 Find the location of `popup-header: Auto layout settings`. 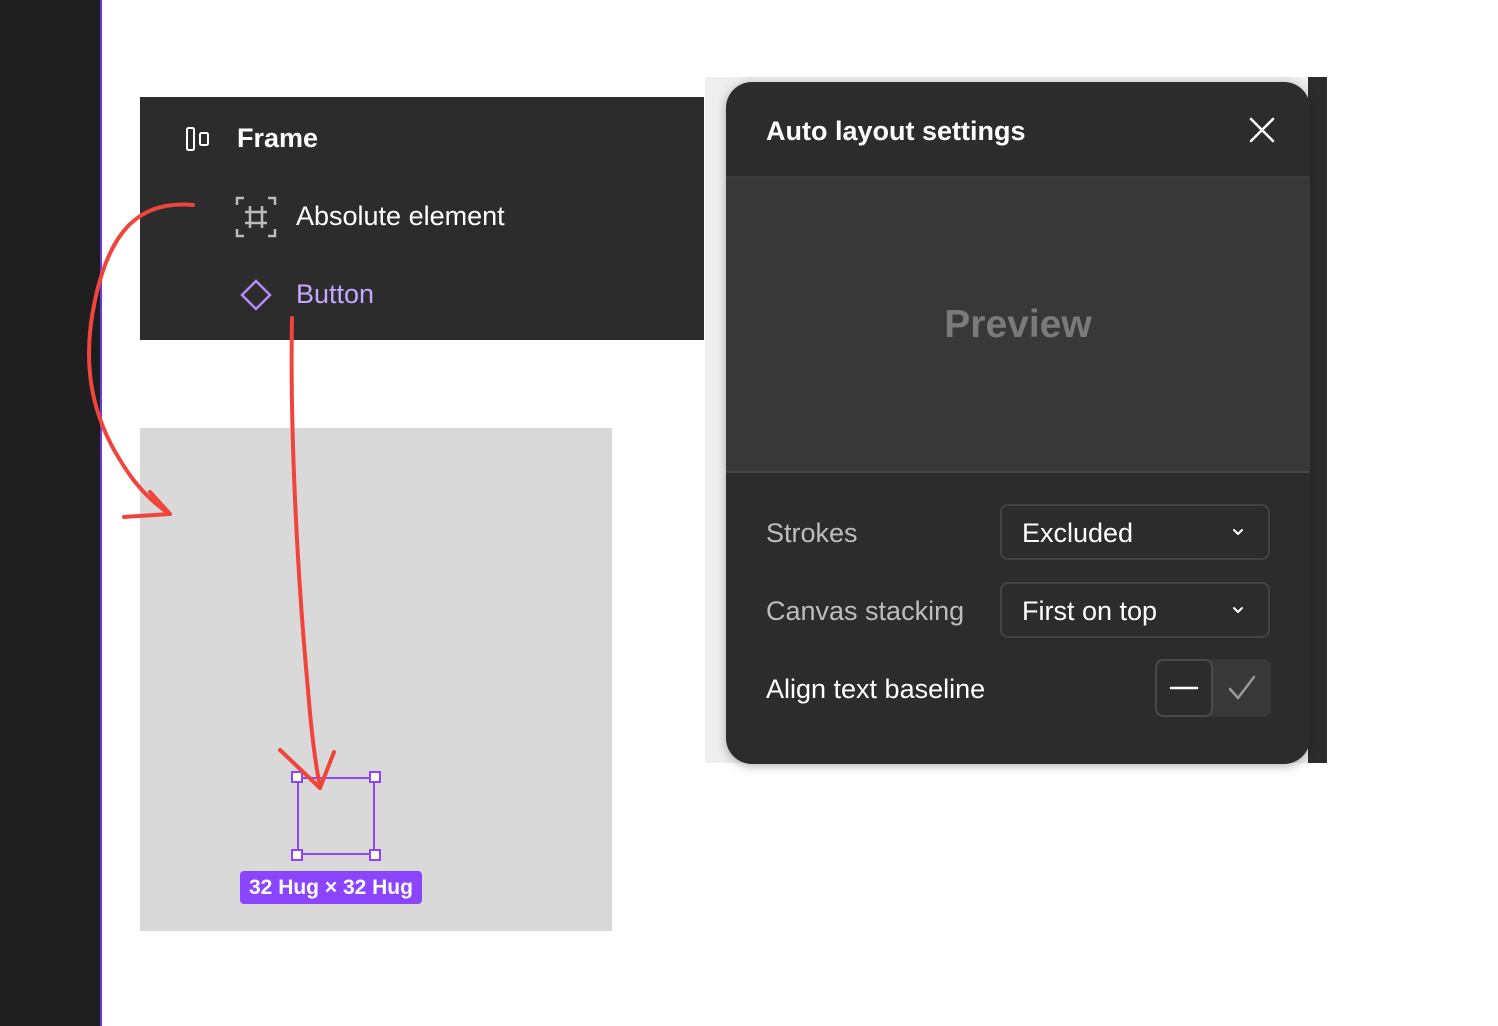

popup-header: Auto layout settings is located at coordinates (1018, 130).